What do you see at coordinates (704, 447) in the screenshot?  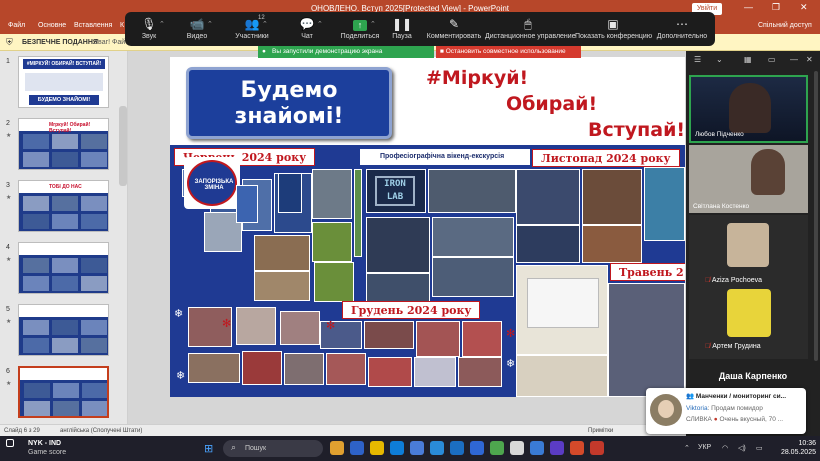 I see `language-indicator: УКР` at bounding box center [704, 447].